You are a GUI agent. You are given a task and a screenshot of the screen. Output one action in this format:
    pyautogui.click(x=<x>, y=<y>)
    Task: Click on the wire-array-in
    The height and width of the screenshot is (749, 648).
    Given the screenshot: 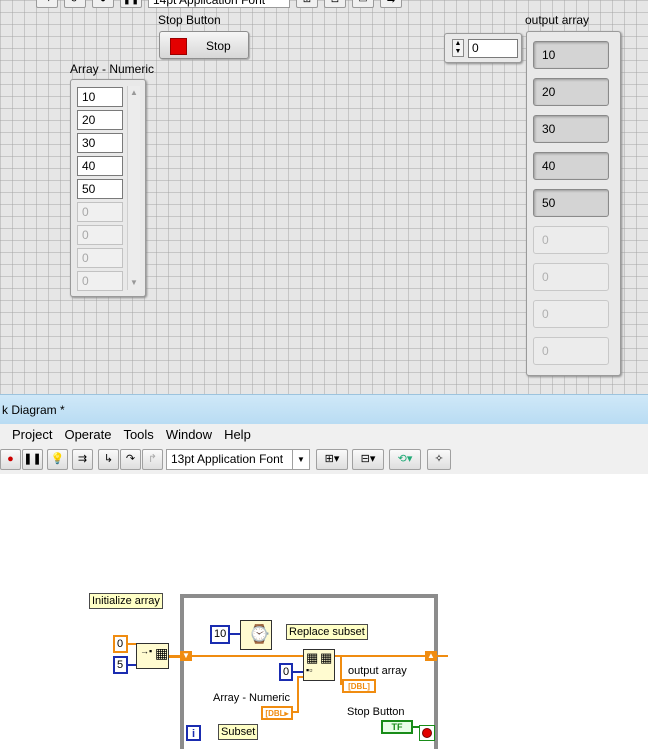 What is the action you would take?
    pyautogui.click(x=299, y=656)
    